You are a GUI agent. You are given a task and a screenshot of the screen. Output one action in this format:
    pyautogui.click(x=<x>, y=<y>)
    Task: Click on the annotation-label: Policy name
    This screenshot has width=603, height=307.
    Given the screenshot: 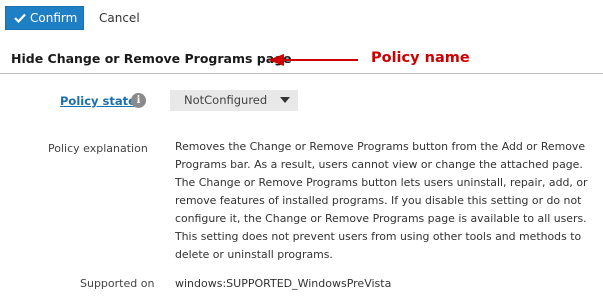 What is the action you would take?
    pyautogui.click(x=420, y=58)
    